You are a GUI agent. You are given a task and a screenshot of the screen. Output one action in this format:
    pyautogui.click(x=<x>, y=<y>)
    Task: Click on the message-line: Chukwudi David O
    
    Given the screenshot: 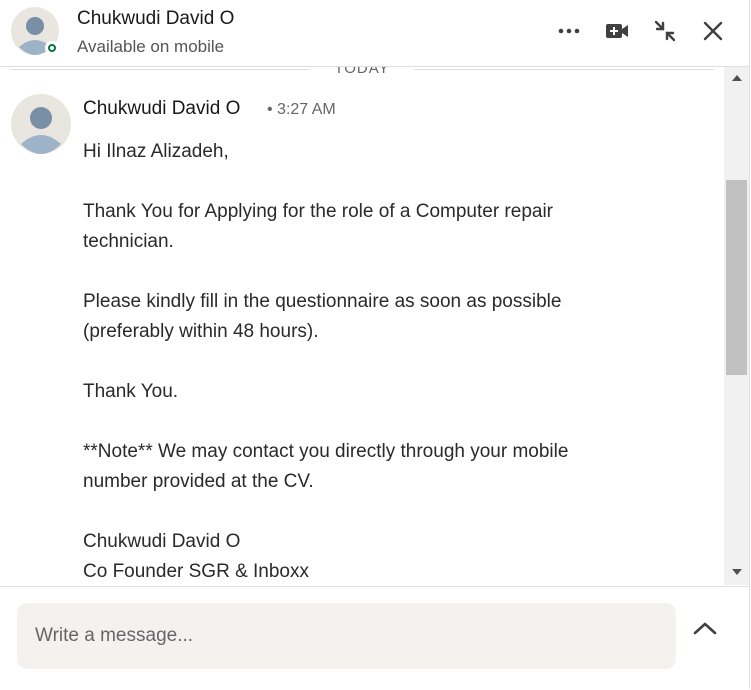 What is the action you would take?
    pyautogui.click(x=162, y=541)
    